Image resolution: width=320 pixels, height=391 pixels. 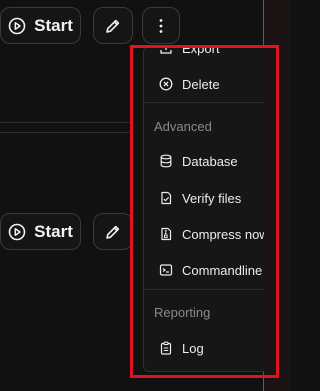 I want to click on menu-item-label: Verify files, so click(x=212, y=198).